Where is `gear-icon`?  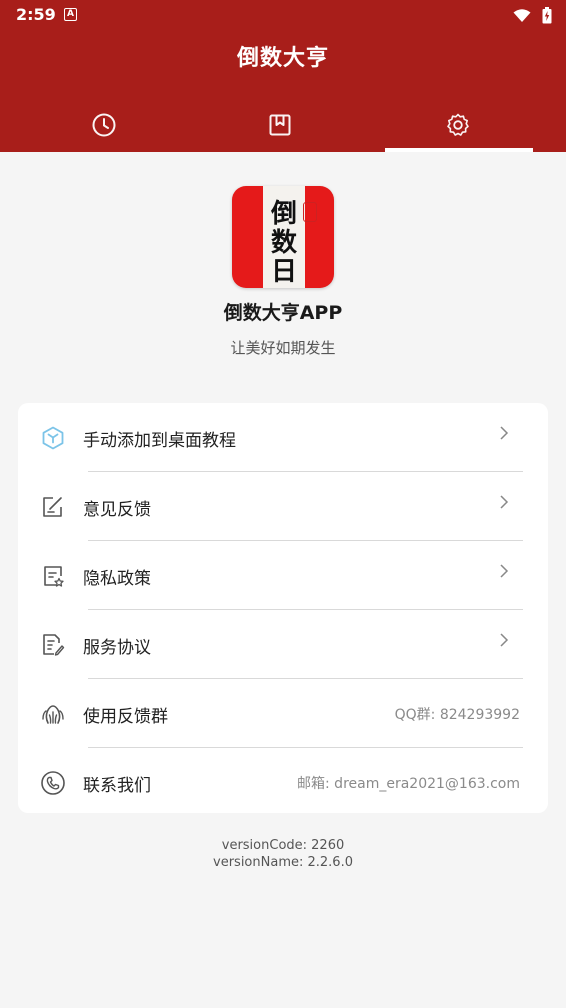 gear-icon is located at coordinates (458, 124).